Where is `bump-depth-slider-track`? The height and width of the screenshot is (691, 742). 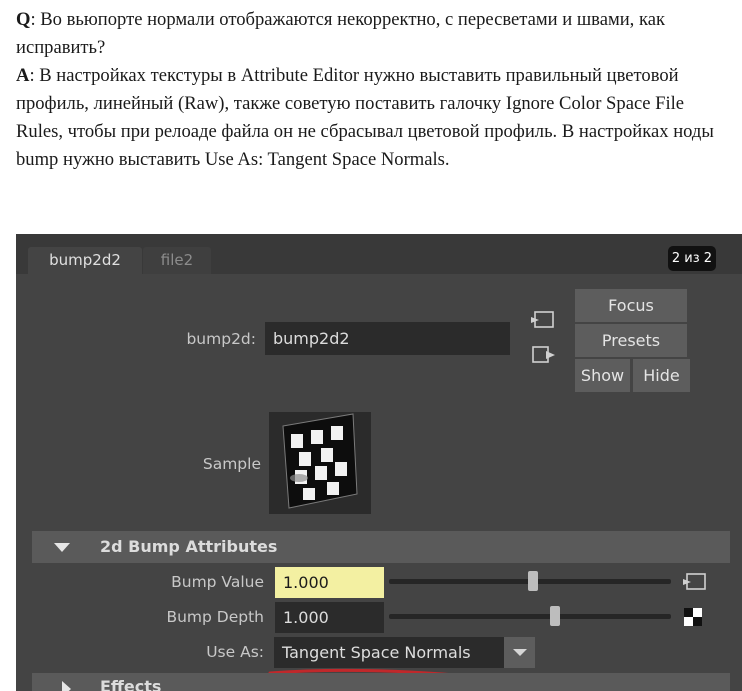
bump-depth-slider-track is located at coordinates (530, 616).